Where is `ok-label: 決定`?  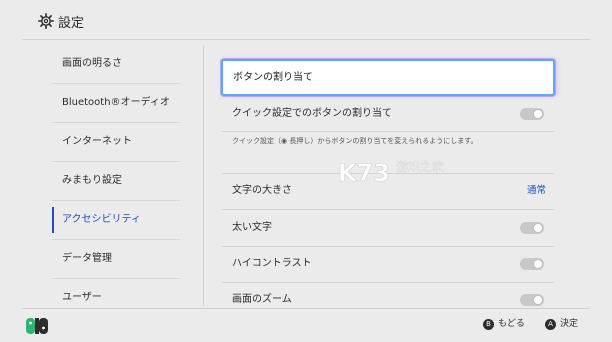 ok-label: 決定 is located at coordinates (569, 324).